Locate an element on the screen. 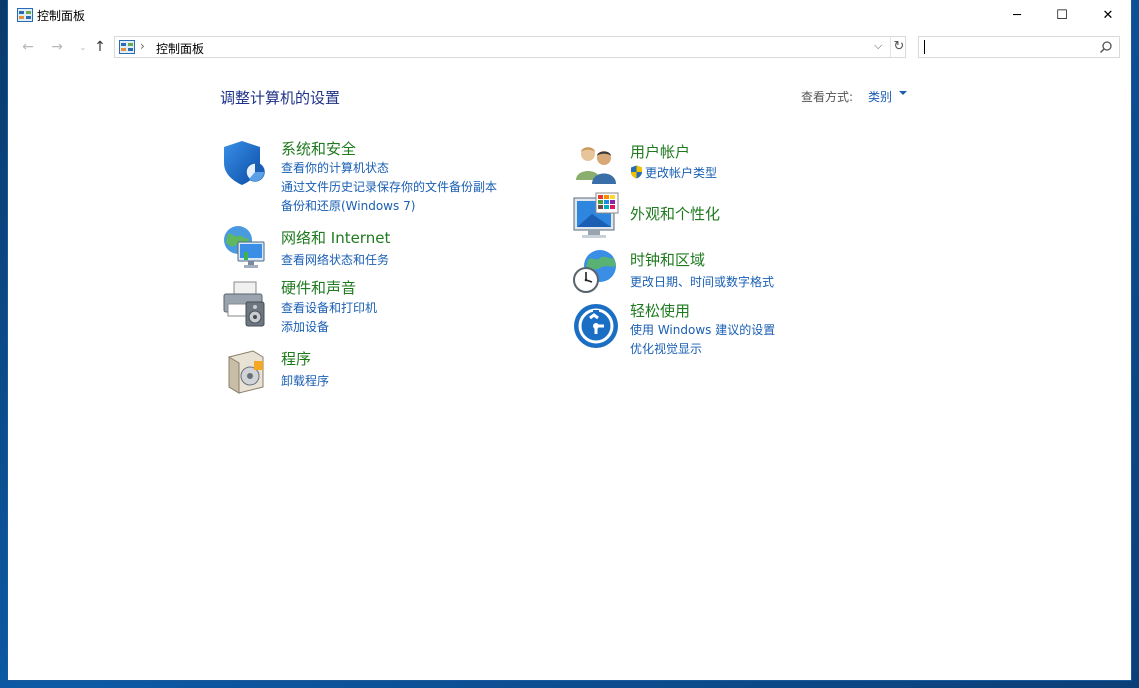  link-change-account-type: 更改帐户类型 is located at coordinates (673, 172).